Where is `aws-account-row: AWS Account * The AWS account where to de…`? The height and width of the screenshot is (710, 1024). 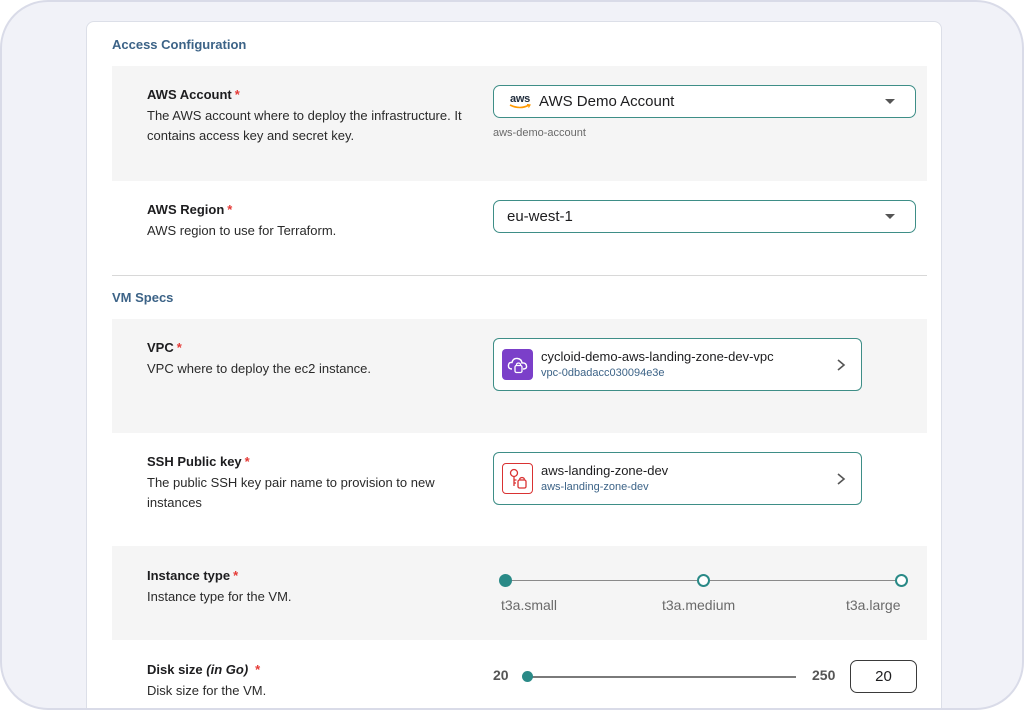 aws-account-row: AWS Account * The AWS account where to de… is located at coordinates (519, 123).